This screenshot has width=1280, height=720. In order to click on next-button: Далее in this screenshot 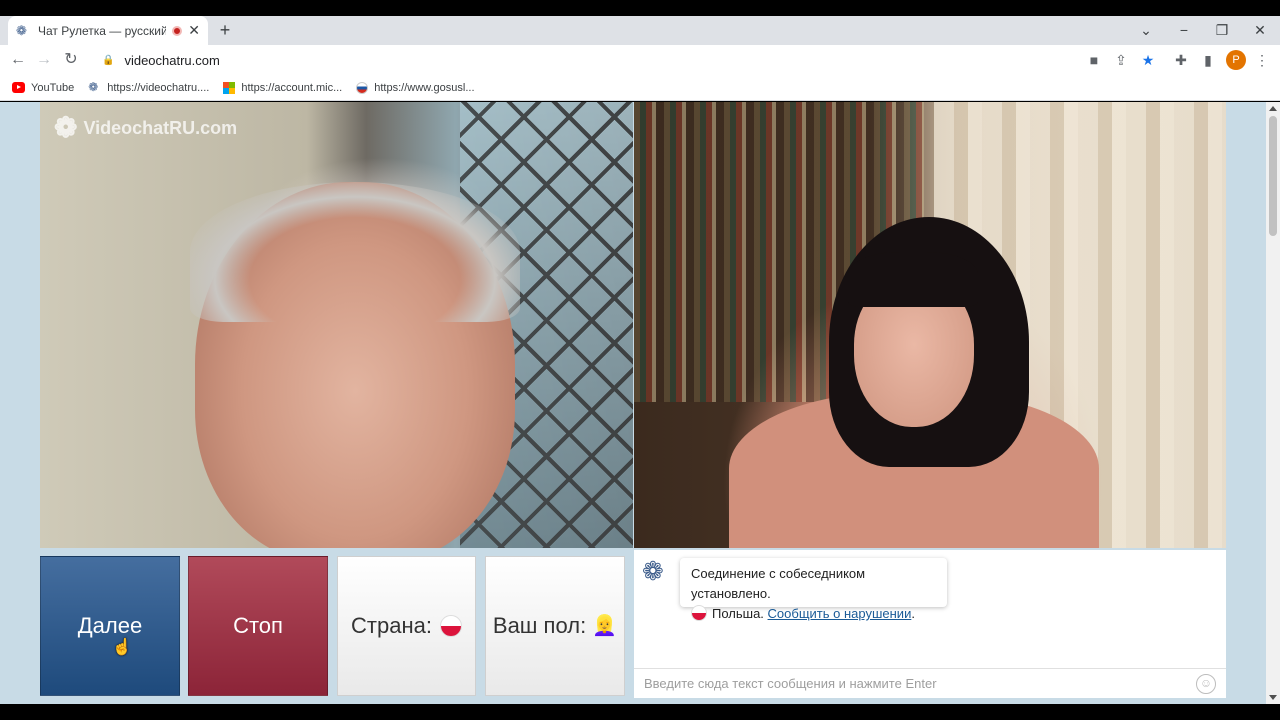, I will do `click(110, 626)`.